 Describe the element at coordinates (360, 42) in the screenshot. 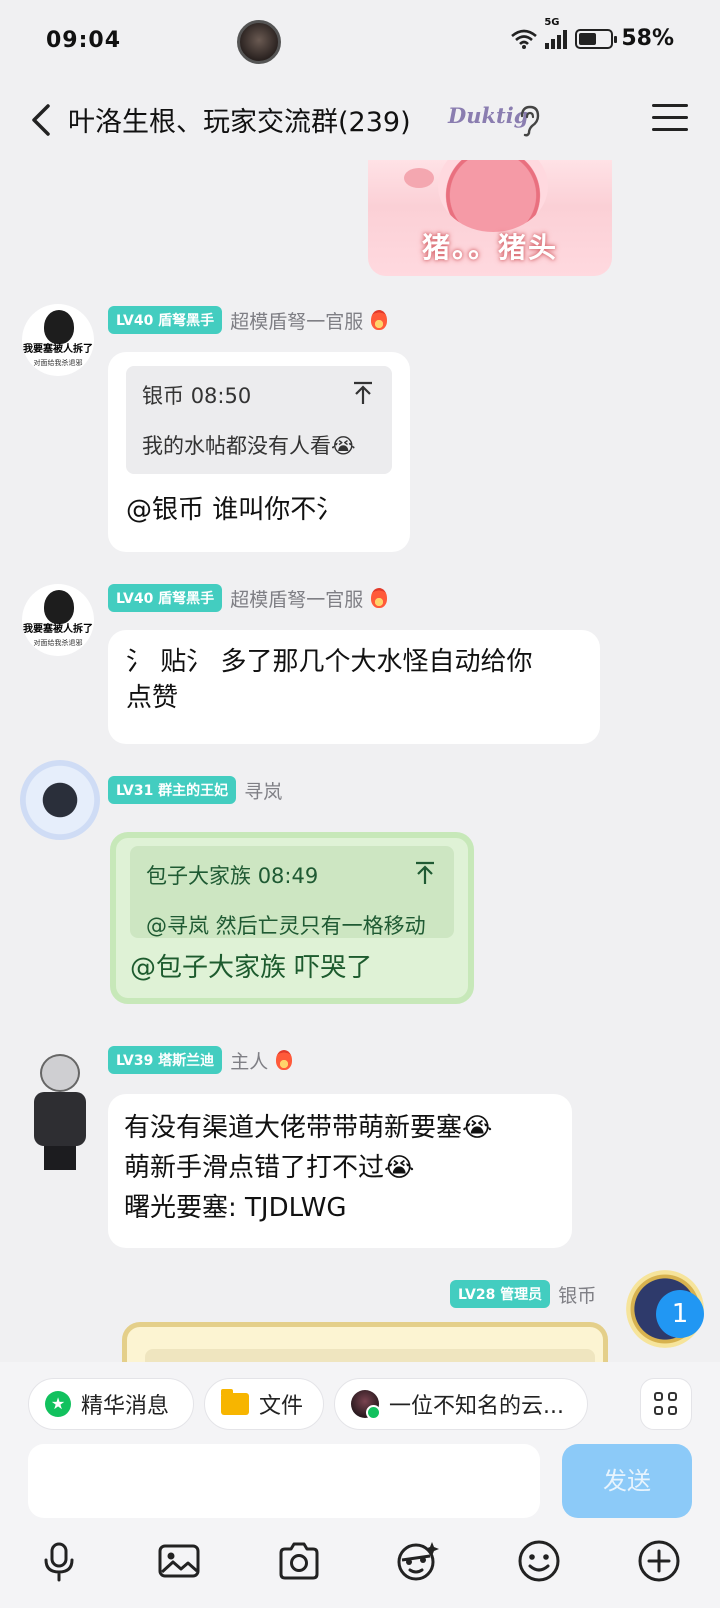

I see `status-bar: 09:04 5G 58%` at that location.